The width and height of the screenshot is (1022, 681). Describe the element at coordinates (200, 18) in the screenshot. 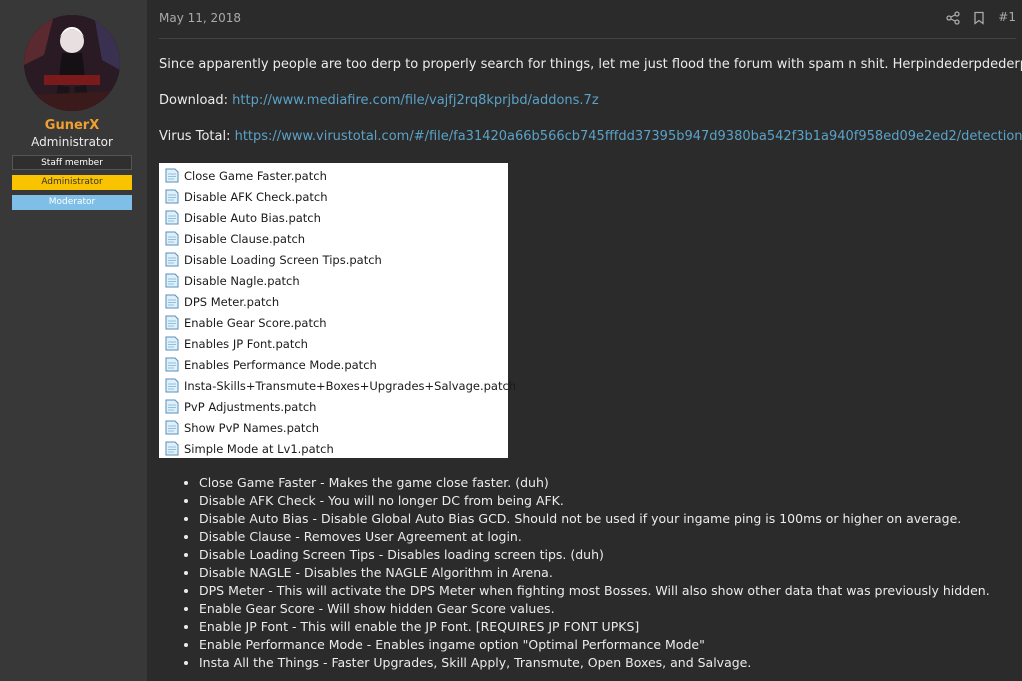

I see `post-date: May 11, 2018` at that location.